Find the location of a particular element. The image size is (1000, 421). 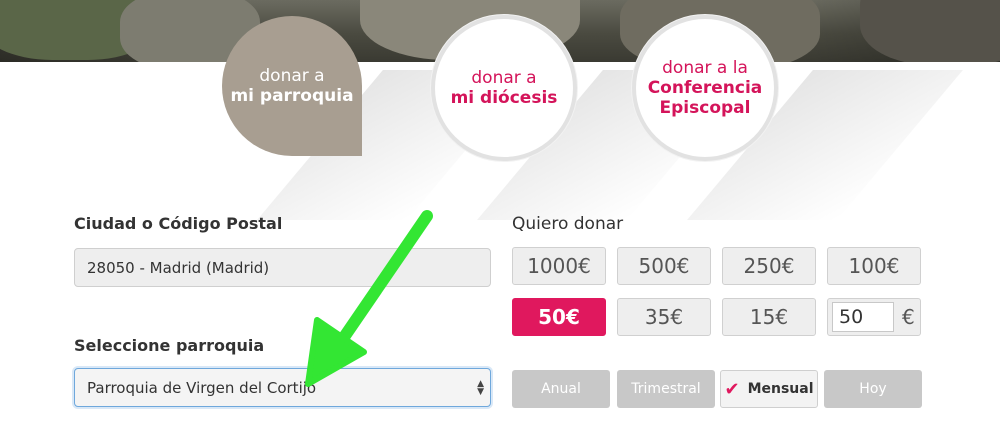

frequency-mensual-button: ✔ Mensual is located at coordinates (769, 389).